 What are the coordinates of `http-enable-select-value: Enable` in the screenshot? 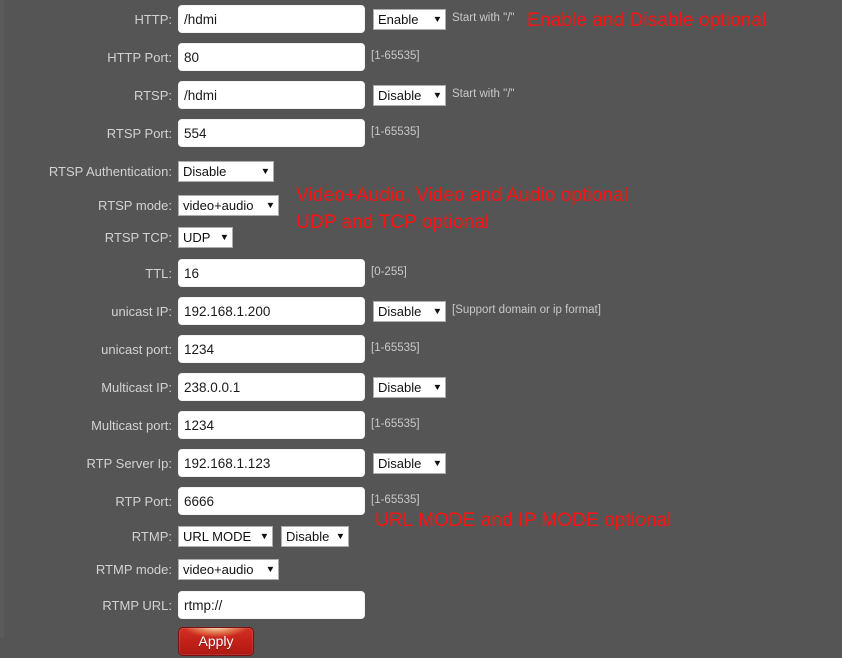 It's located at (398, 19).